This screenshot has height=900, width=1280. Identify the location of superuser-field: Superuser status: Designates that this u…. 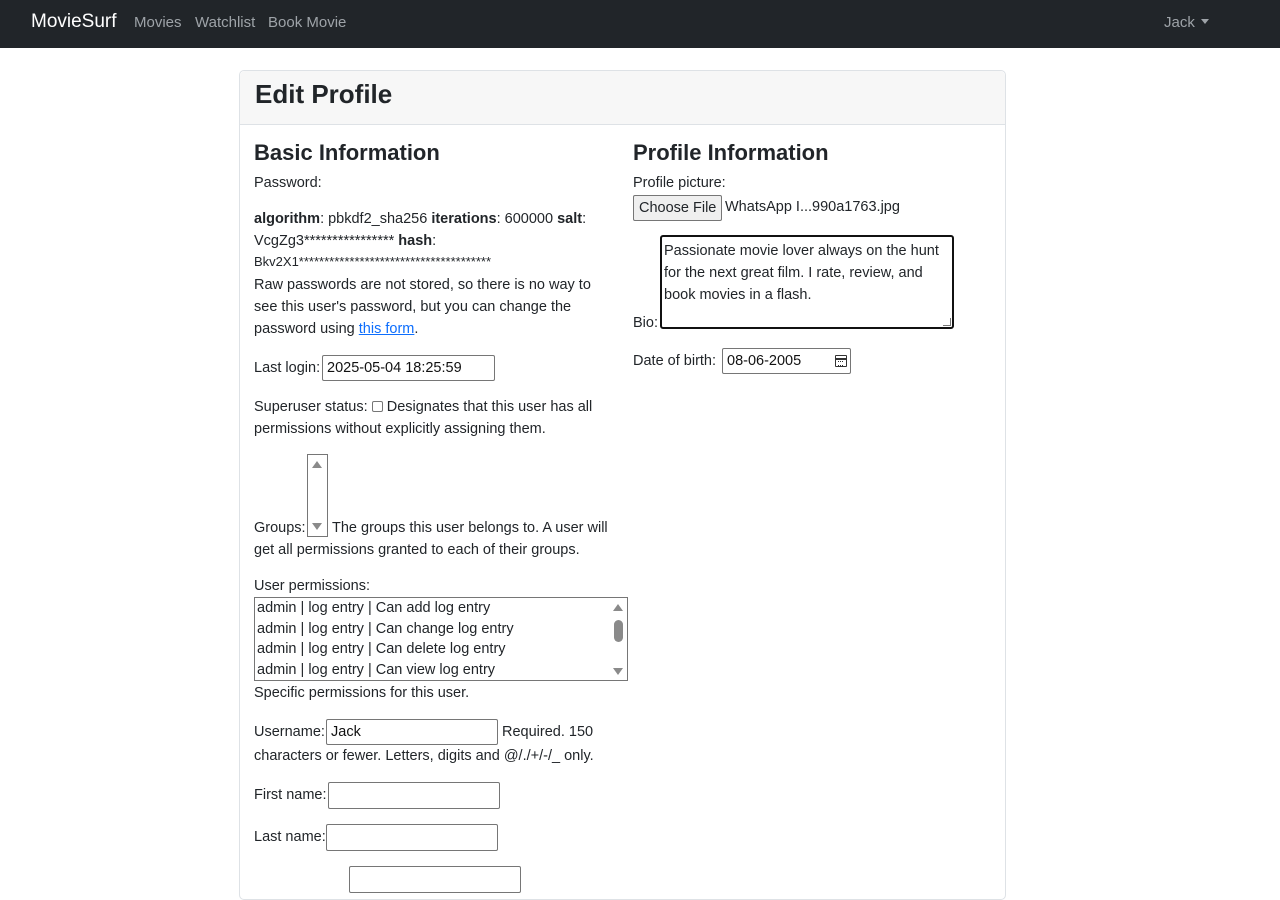
(439, 418).